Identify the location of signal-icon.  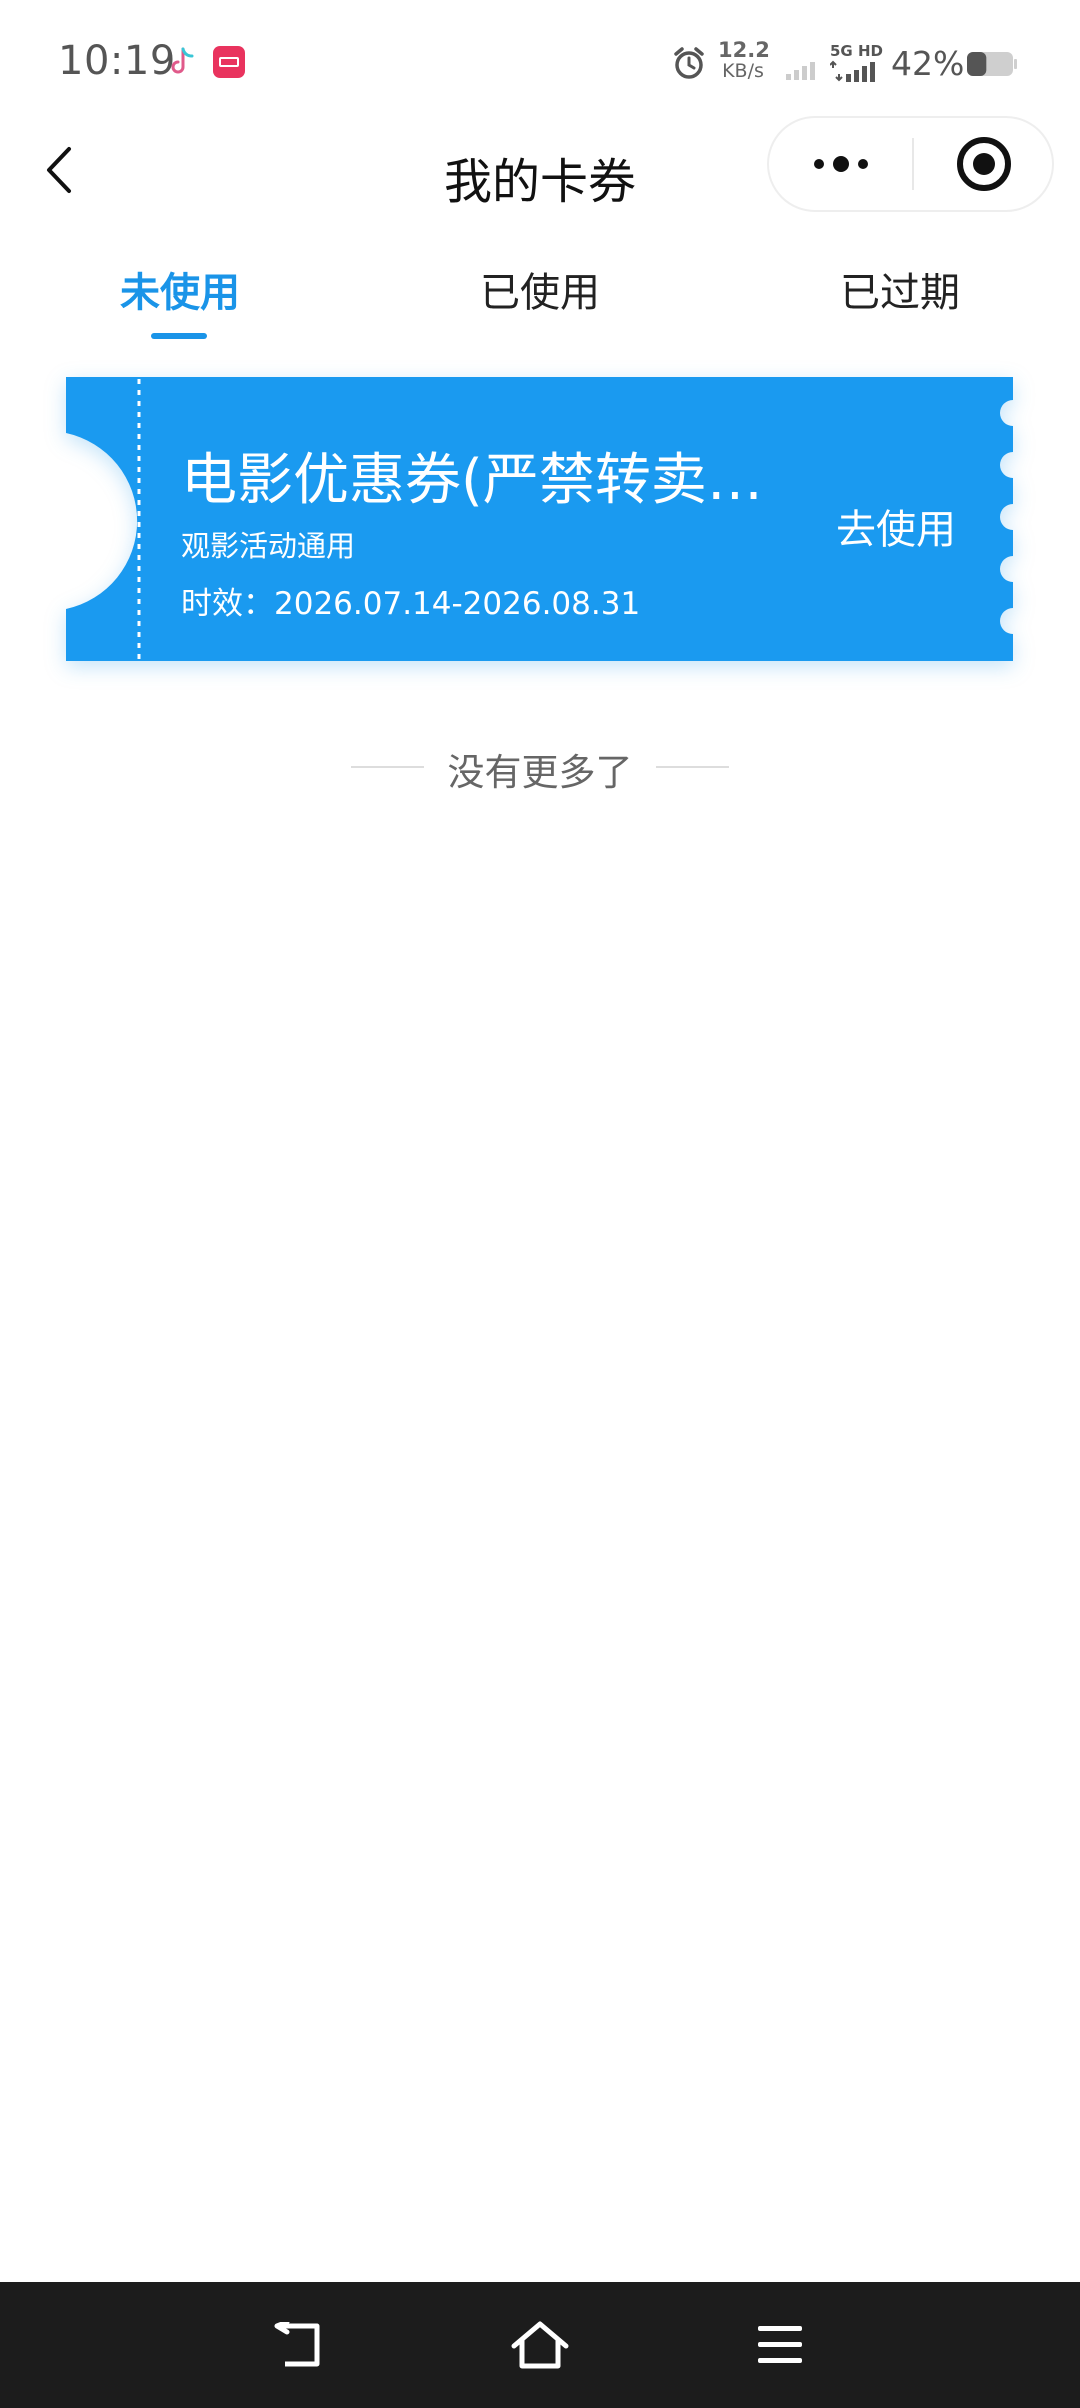
(800, 71).